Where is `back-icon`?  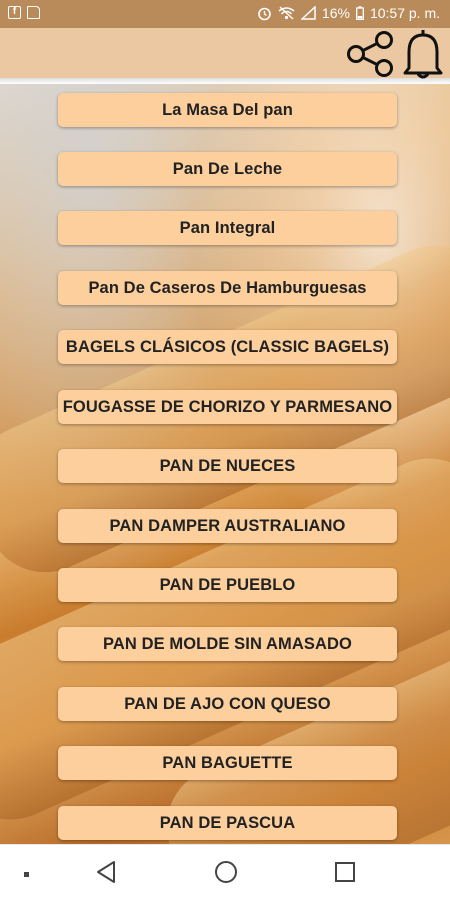
back-icon is located at coordinates (106, 872).